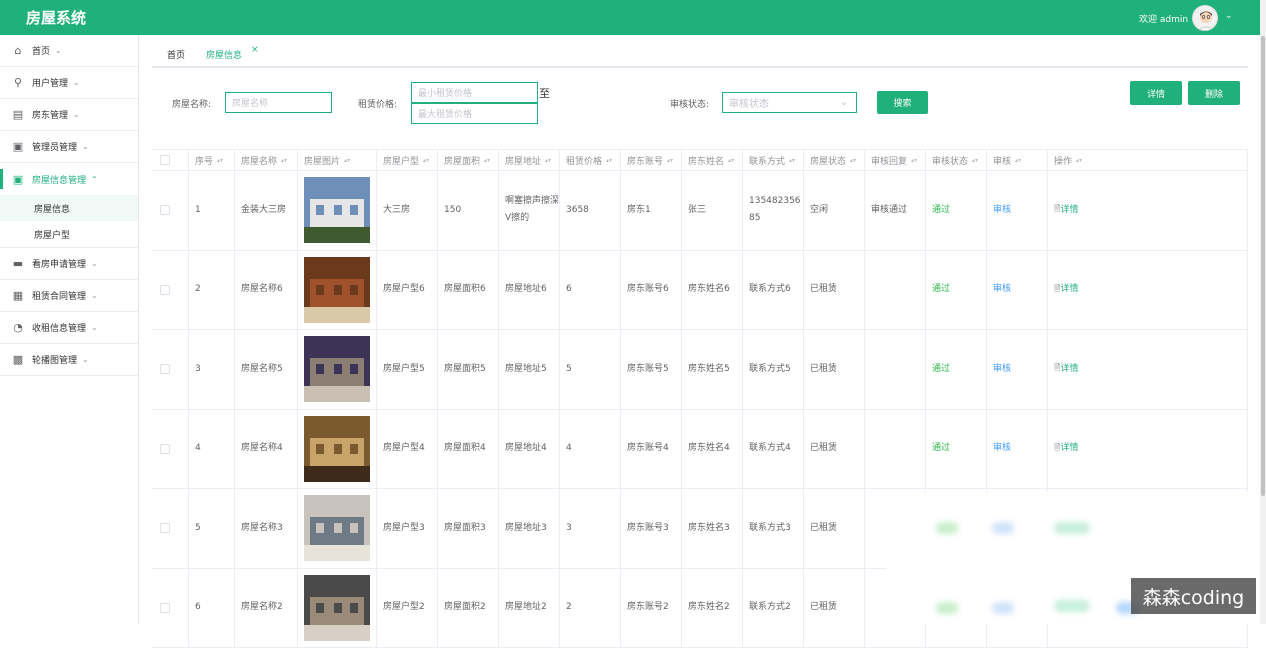 The height and width of the screenshot is (648, 1266). Describe the element at coordinates (266, 160) in the screenshot. I see `column-header: 房屋名称▴▾` at that location.